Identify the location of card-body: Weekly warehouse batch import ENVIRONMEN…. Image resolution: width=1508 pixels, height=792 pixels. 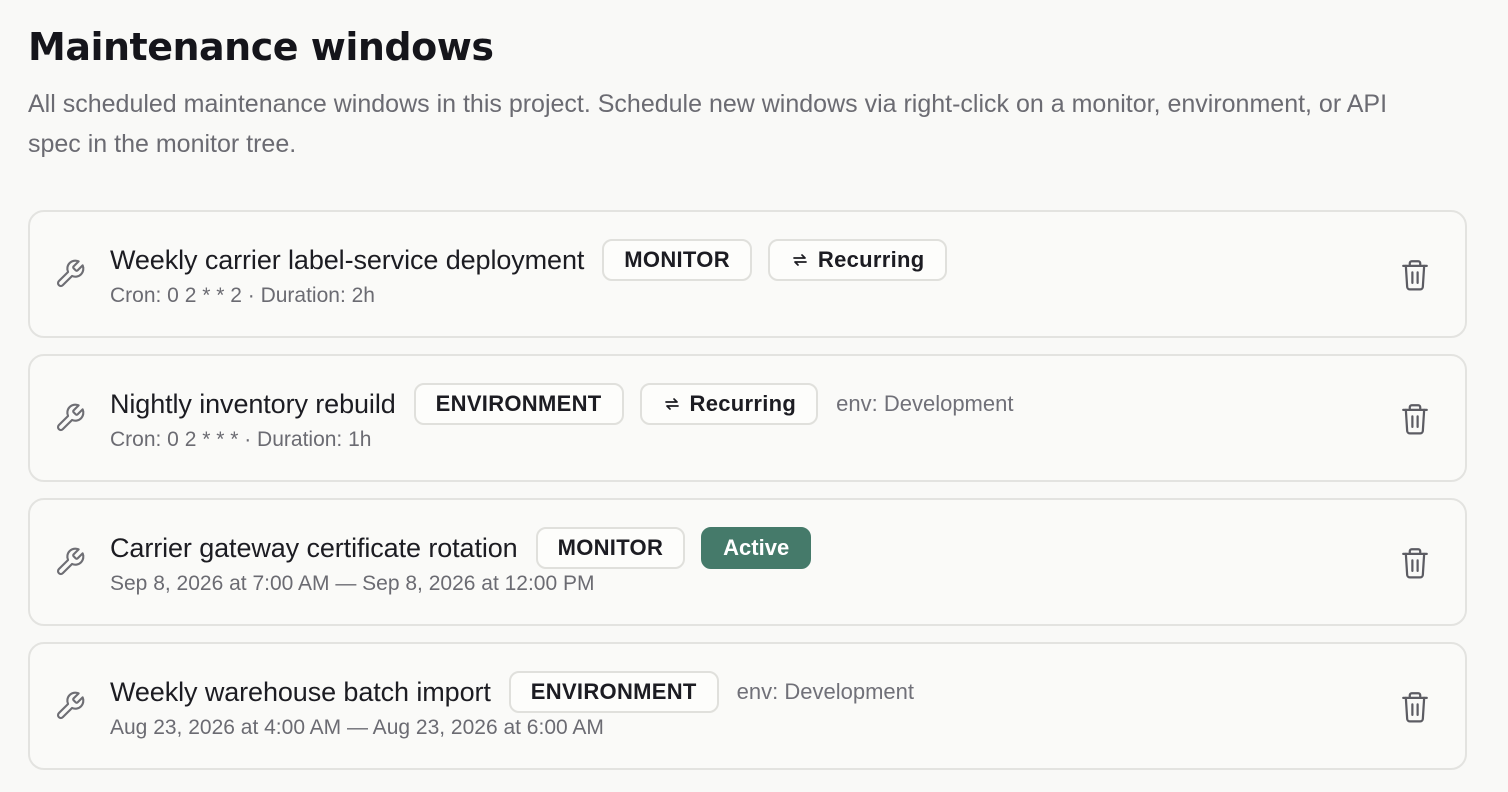
(727, 705).